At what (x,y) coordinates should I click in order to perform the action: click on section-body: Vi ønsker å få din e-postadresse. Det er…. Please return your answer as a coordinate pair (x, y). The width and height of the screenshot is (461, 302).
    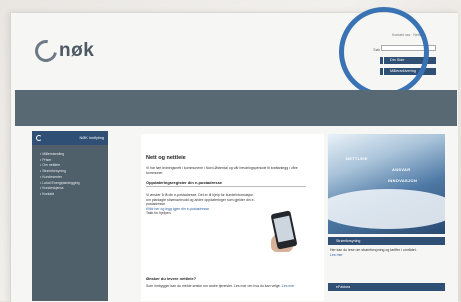
    Looking at the image, I should click on (202, 204).